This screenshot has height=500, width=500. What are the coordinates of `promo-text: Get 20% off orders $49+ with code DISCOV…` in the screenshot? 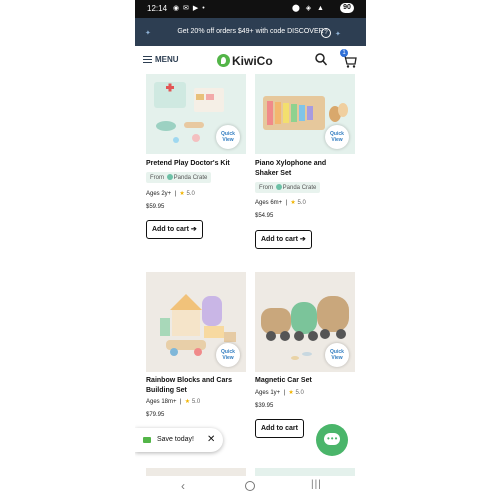 It's located at (250, 31).